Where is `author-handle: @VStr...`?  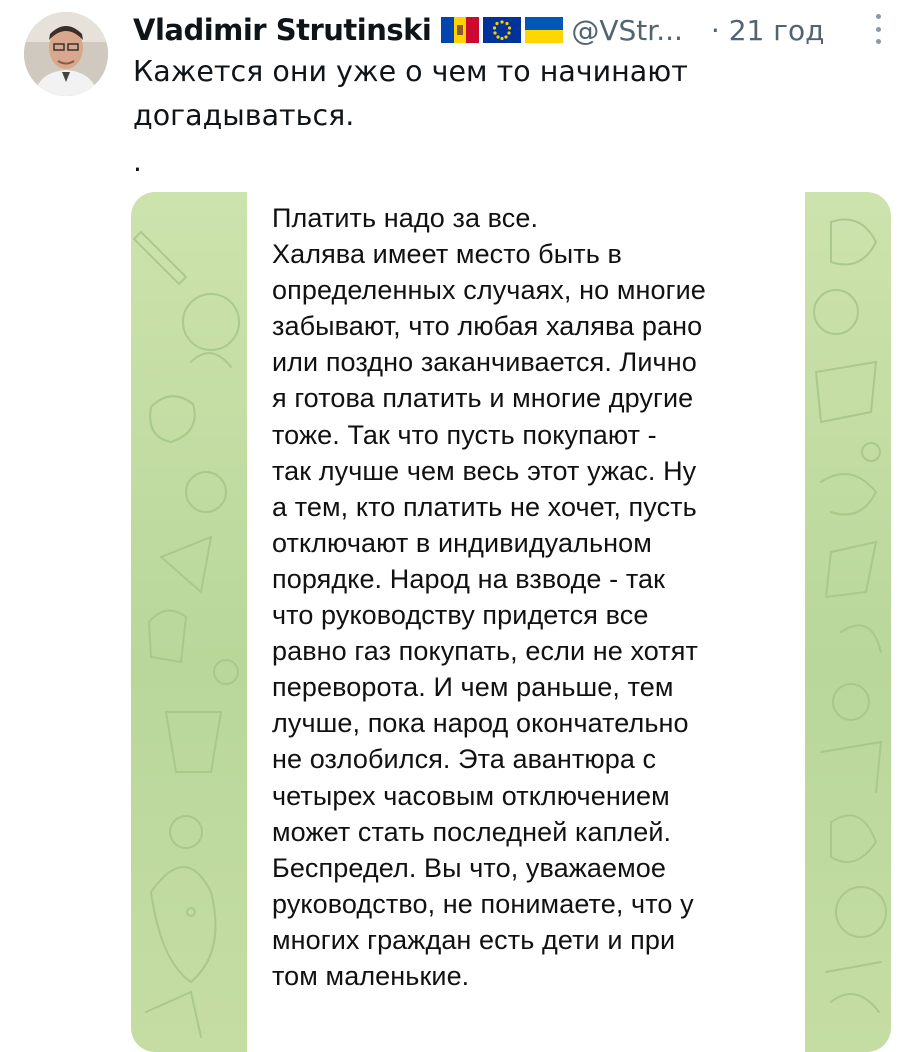 author-handle: @VStr... is located at coordinates (627, 30).